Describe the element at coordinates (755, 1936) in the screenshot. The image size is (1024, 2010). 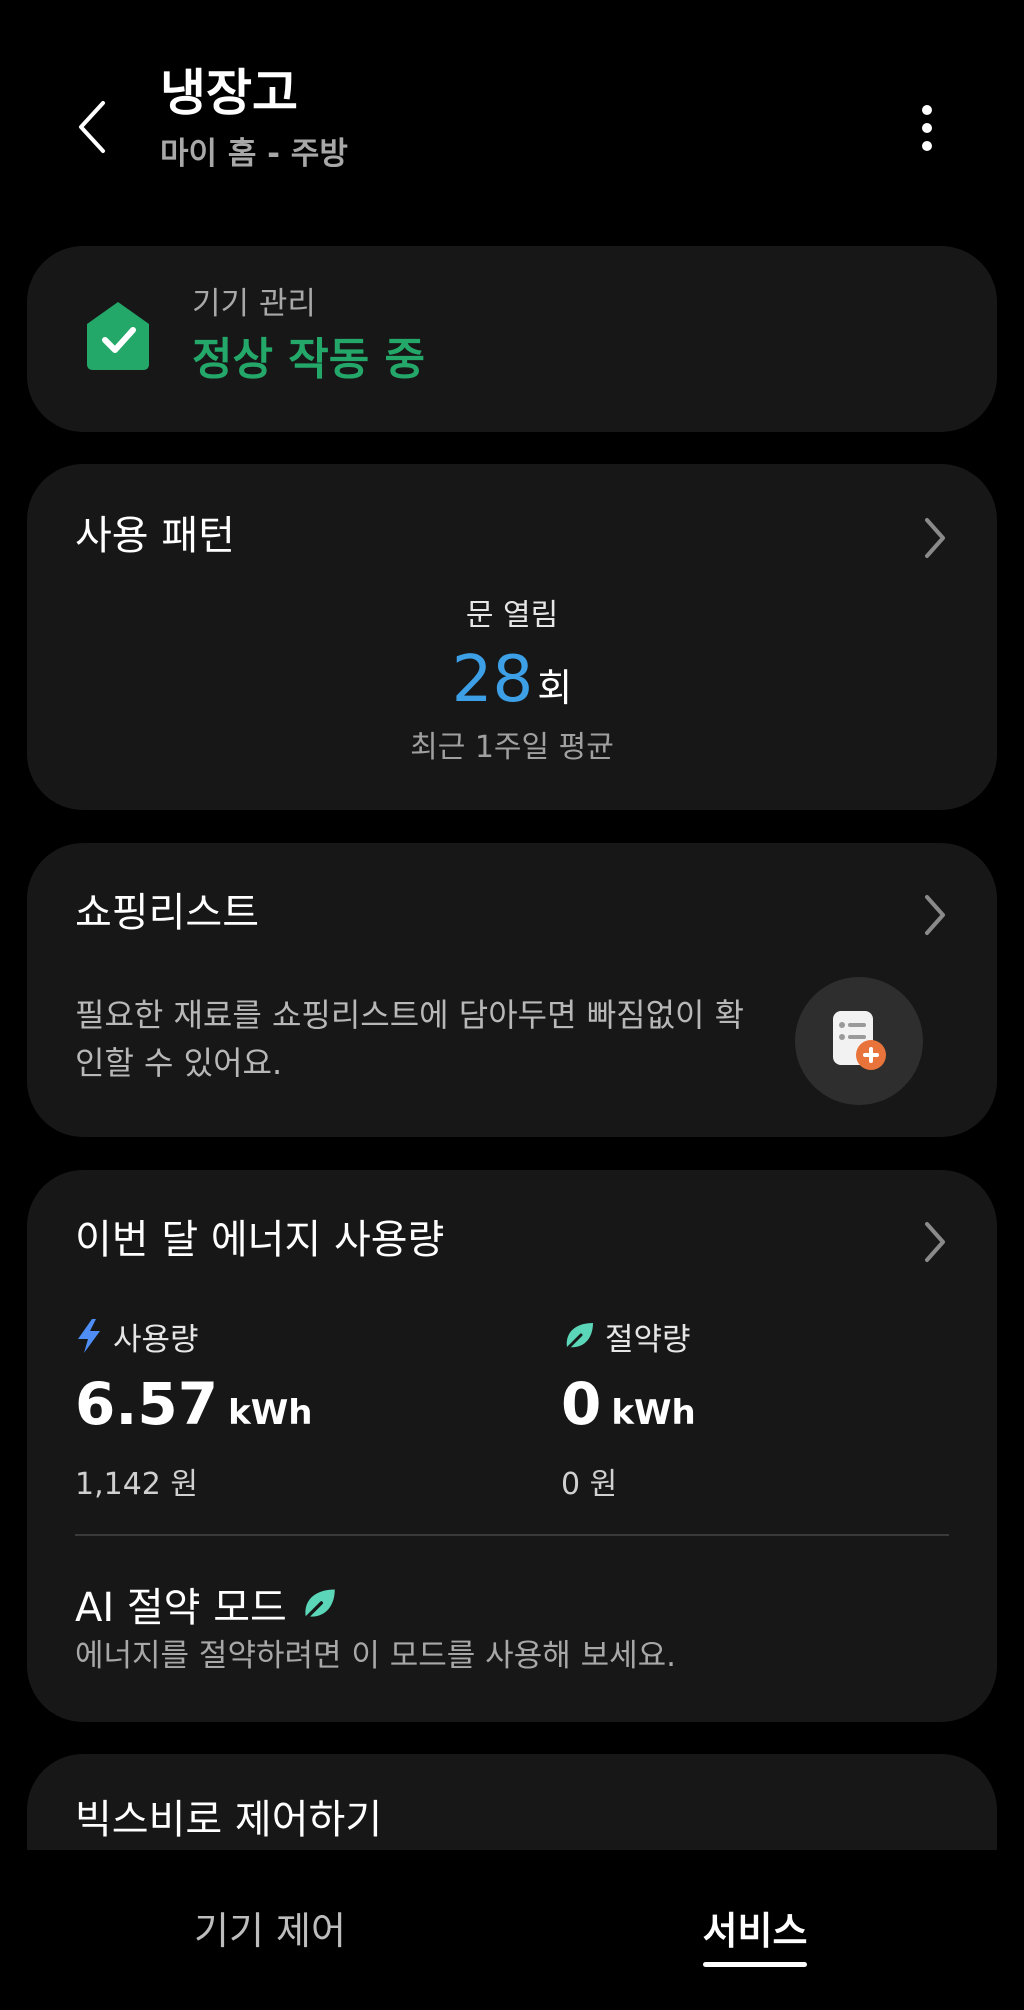
I see `tab-service: 서비스` at that location.